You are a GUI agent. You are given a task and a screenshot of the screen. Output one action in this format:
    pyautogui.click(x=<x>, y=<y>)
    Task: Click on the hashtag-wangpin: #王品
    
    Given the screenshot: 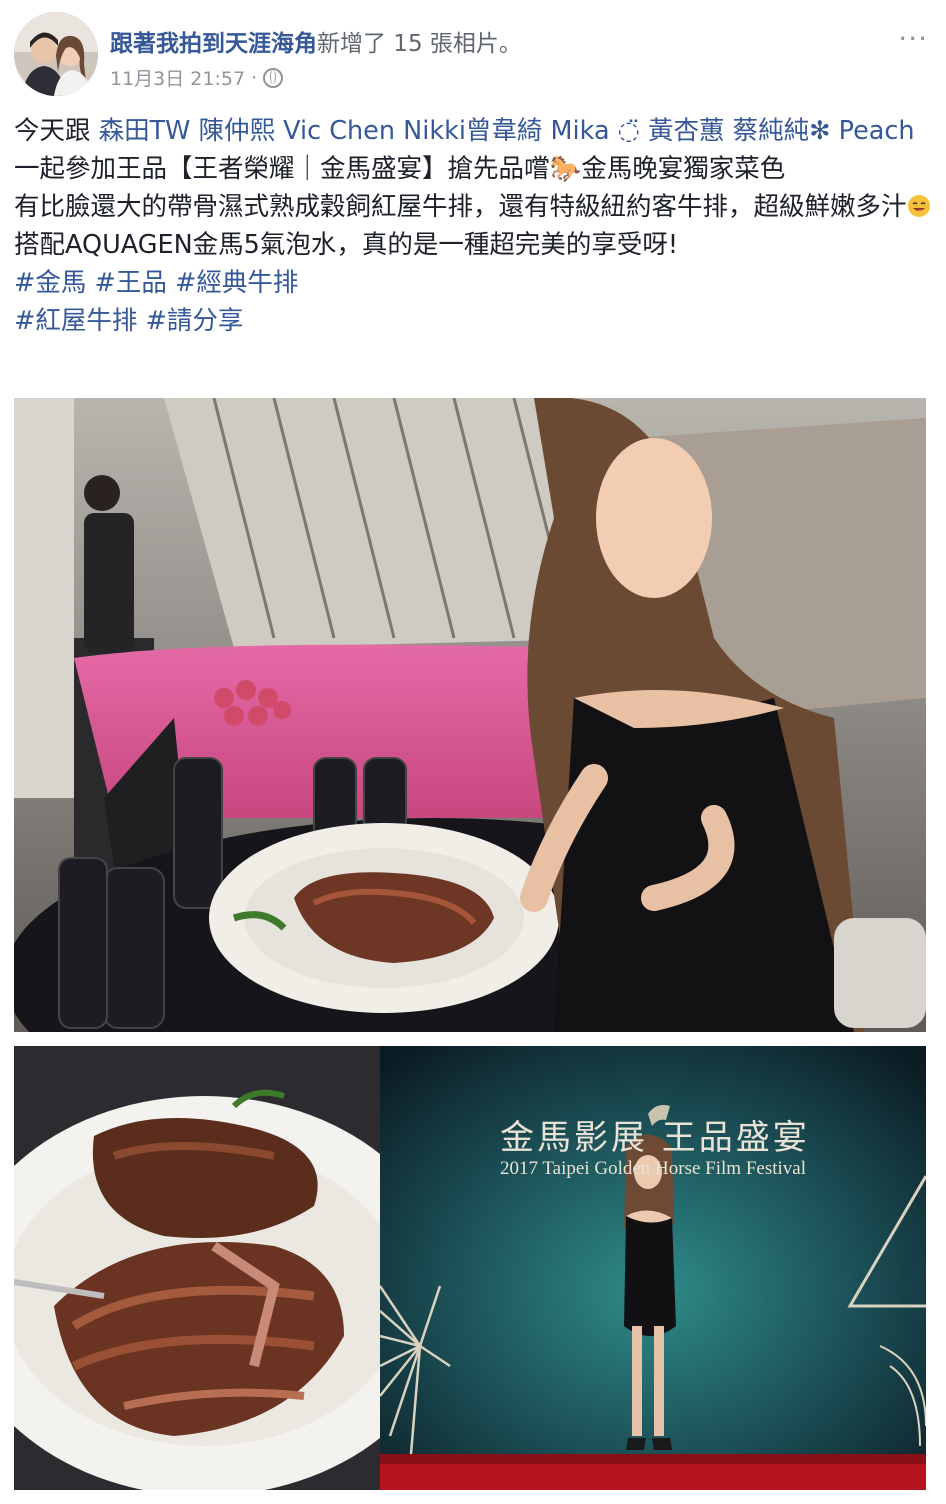 What is the action you would take?
    pyautogui.click(x=130, y=283)
    